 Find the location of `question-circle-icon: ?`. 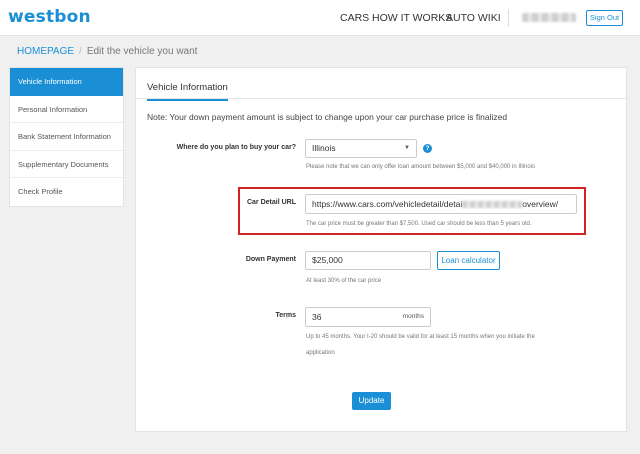

question-circle-icon: ? is located at coordinates (427, 148).